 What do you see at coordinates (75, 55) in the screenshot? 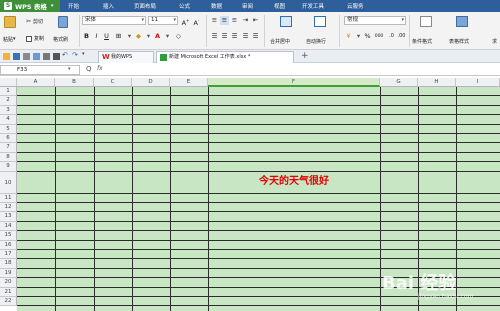
I see `redo-icon: ↷` at bounding box center [75, 55].